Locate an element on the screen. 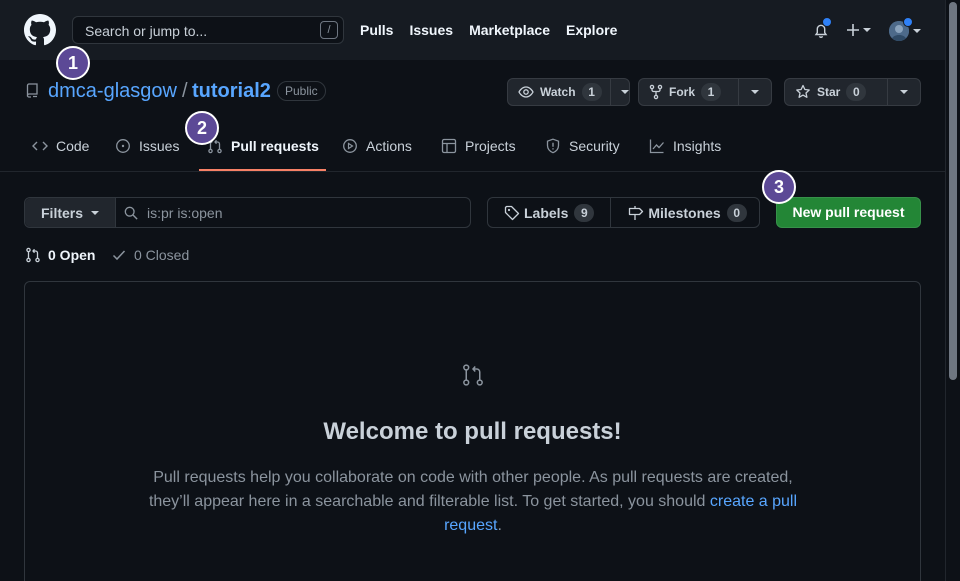  fork-button: Fork 1 is located at coordinates (689, 92).